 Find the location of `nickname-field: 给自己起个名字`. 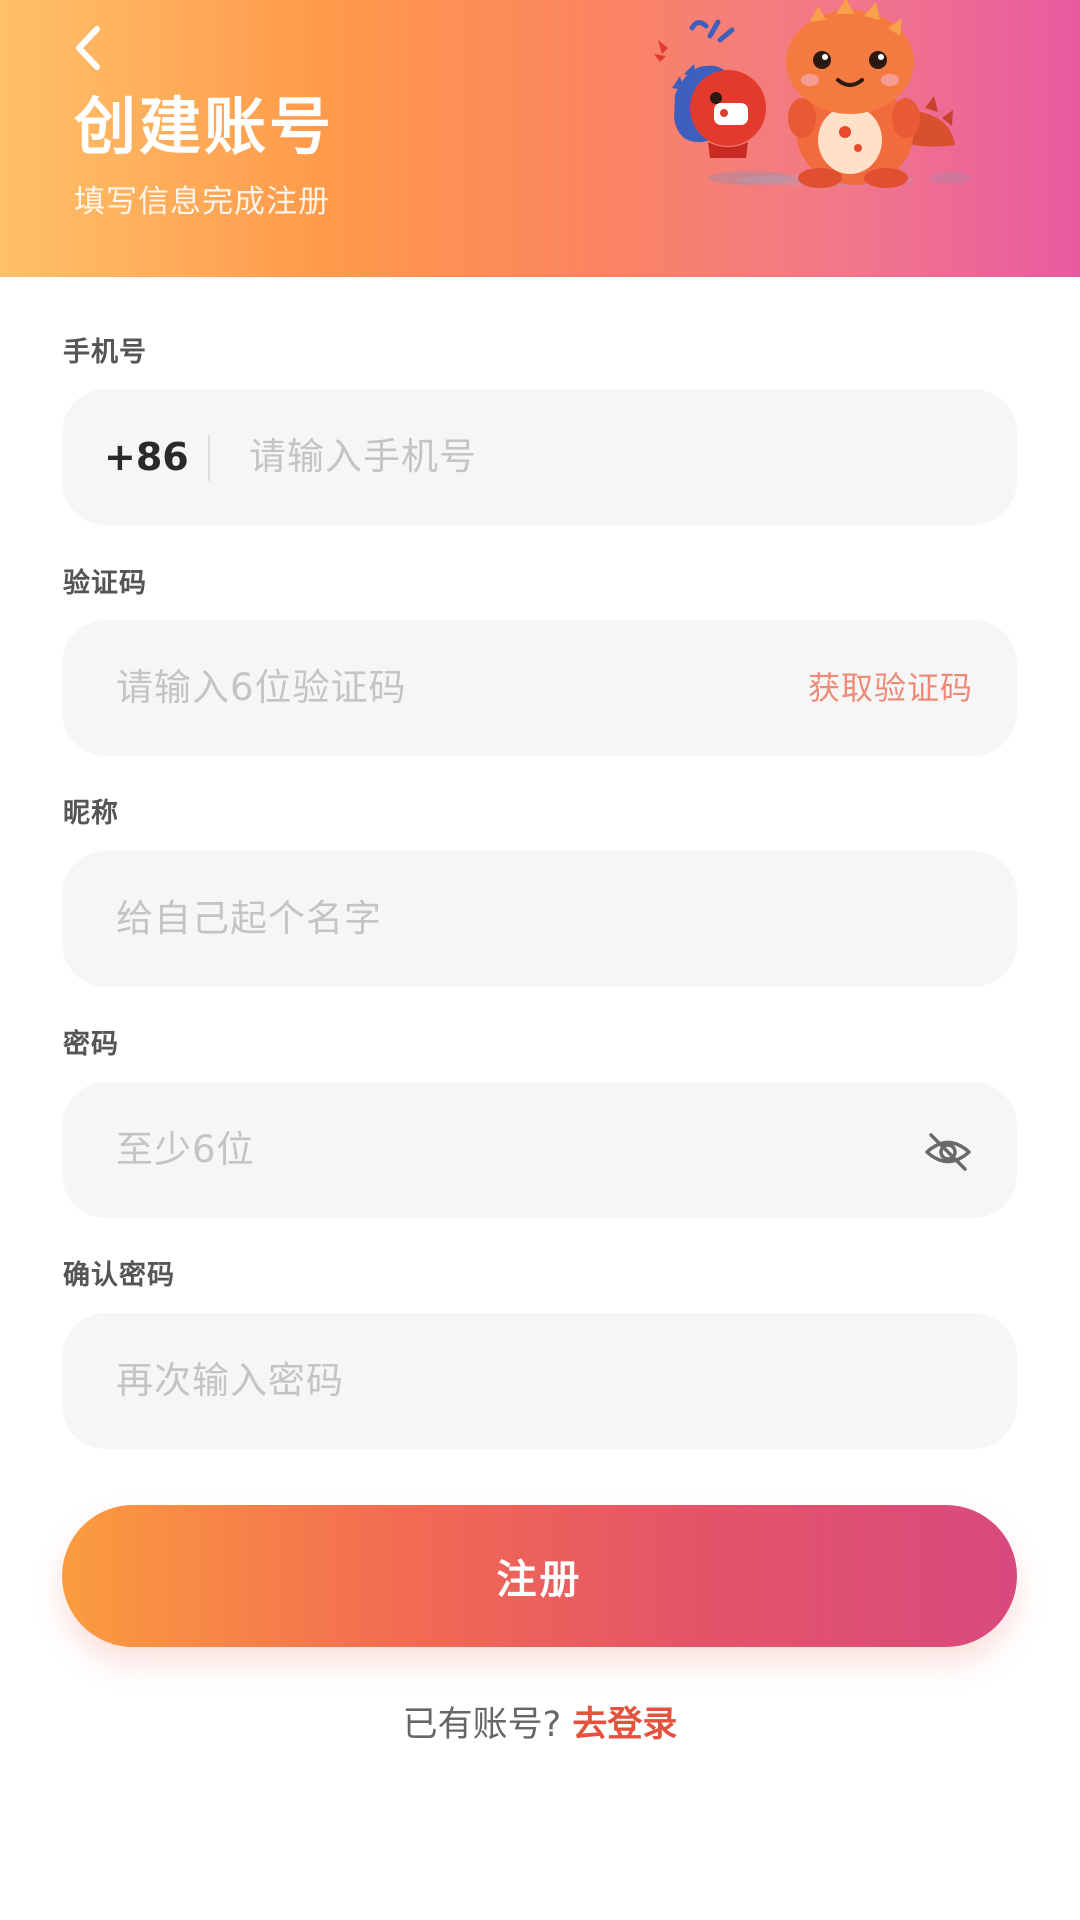

nickname-field: 给自己起个名字 is located at coordinates (539, 919).